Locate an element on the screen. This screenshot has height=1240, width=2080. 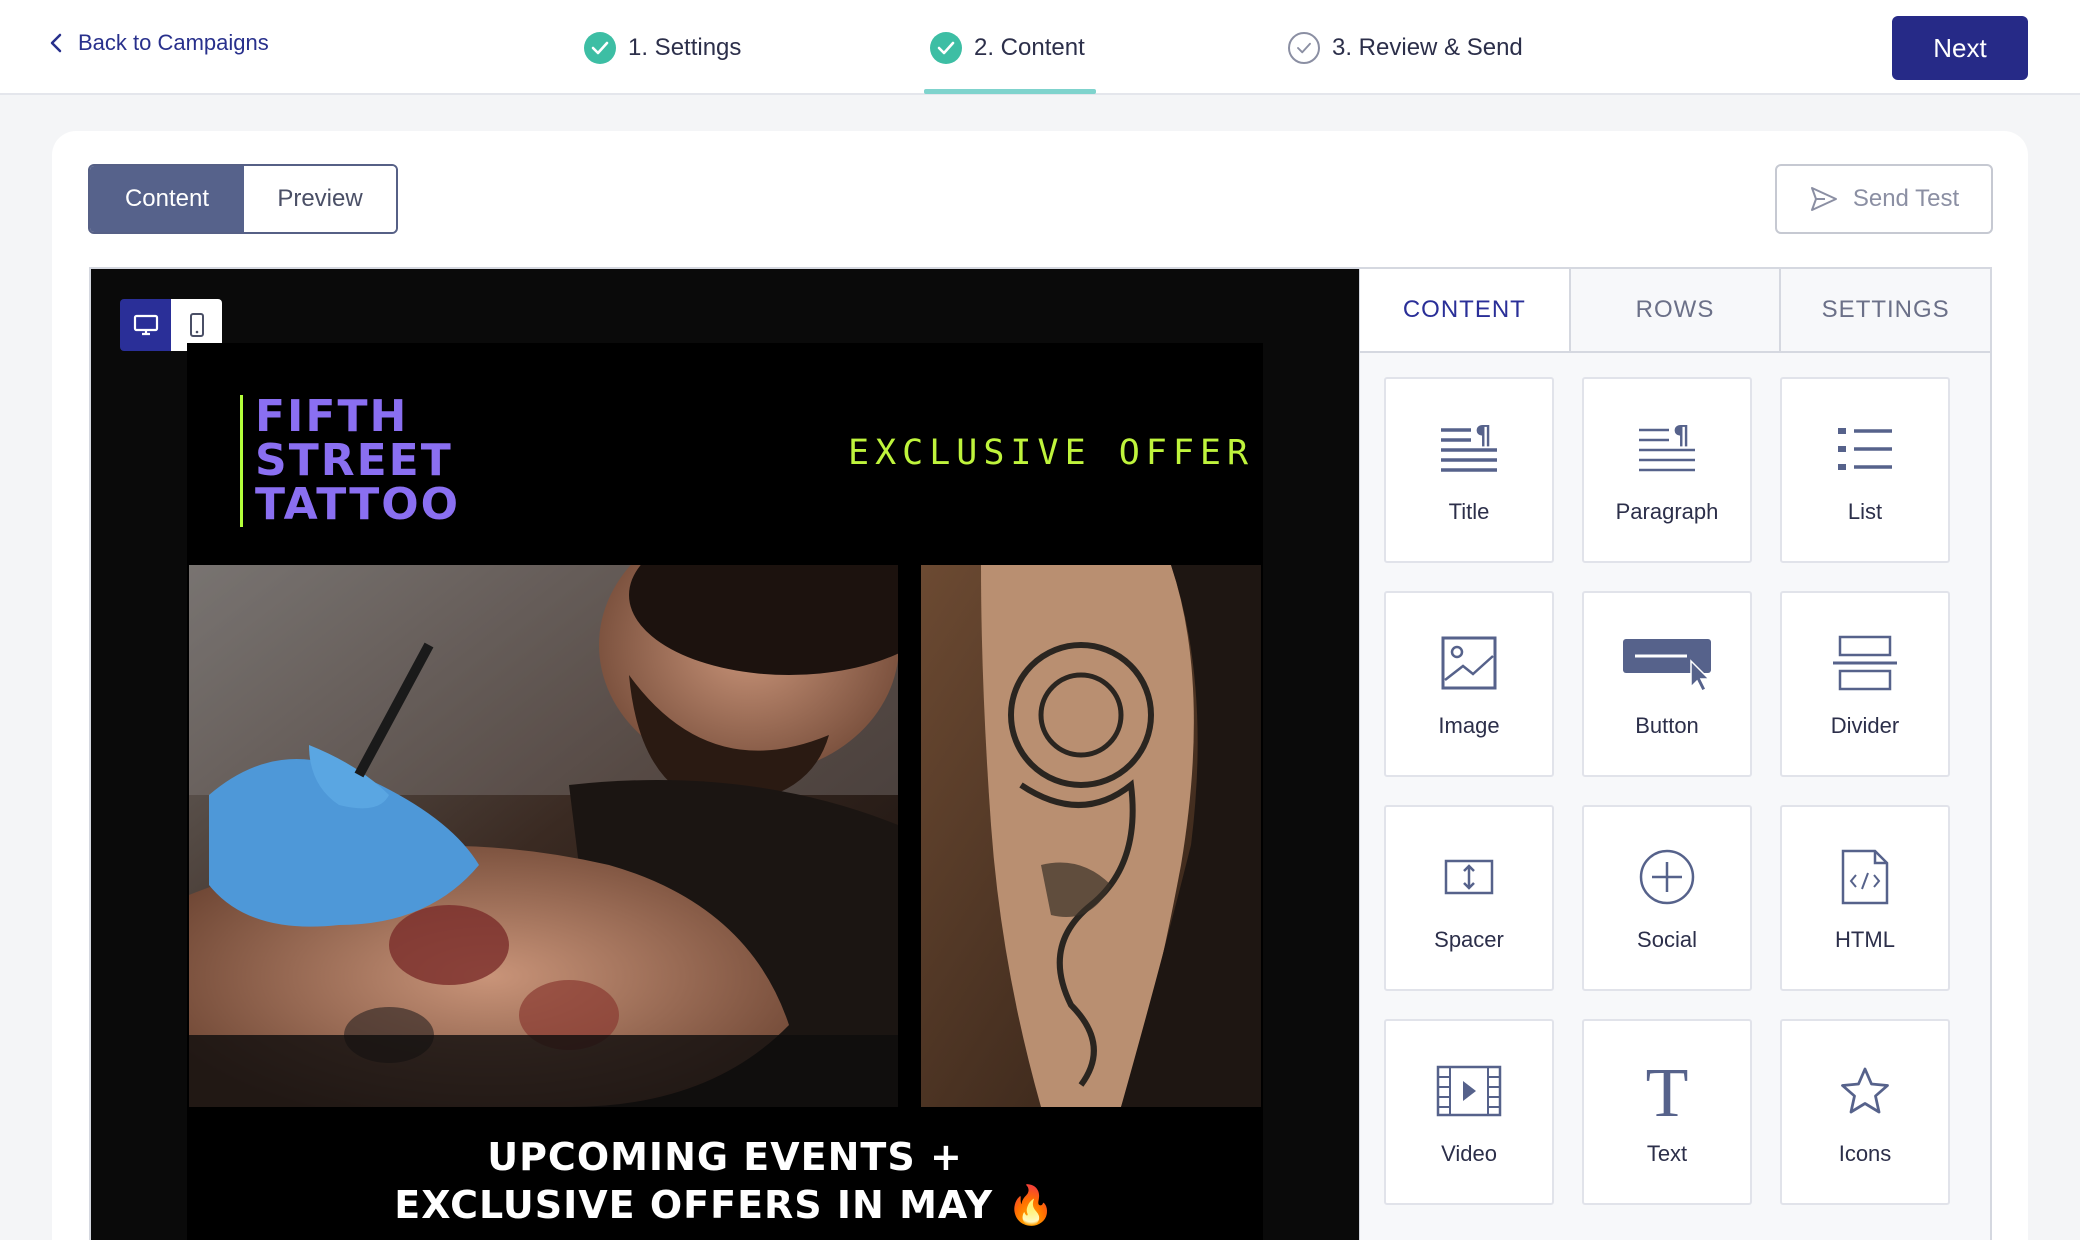
back-to-campaigns-link: Back to Campaigns is located at coordinates (158, 43).